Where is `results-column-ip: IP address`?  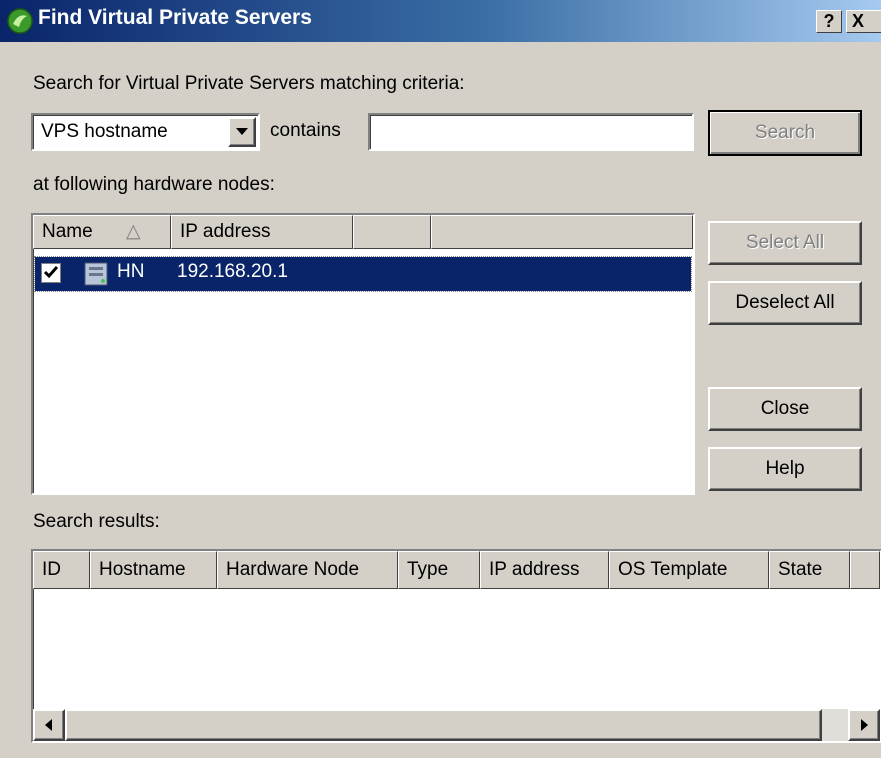
results-column-ip: IP address is located at coordinates (544, 570).